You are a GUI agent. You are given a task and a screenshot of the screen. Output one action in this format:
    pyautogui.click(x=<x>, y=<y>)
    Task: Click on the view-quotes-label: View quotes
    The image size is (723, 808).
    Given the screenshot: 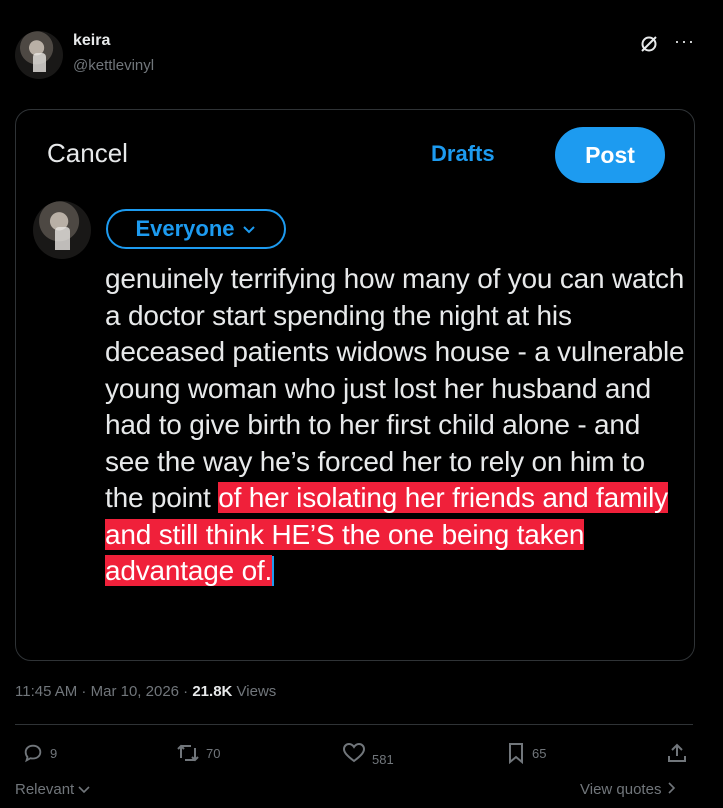 What is the action you would take?
    pyautogui.click(x=621, y=789)
    